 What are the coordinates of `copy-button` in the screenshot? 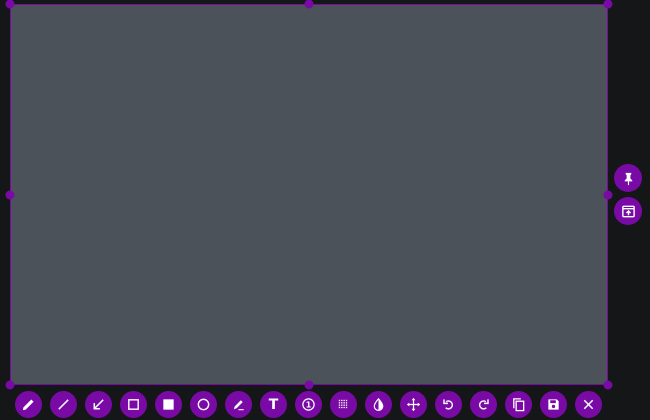 It's located at (518, 404).